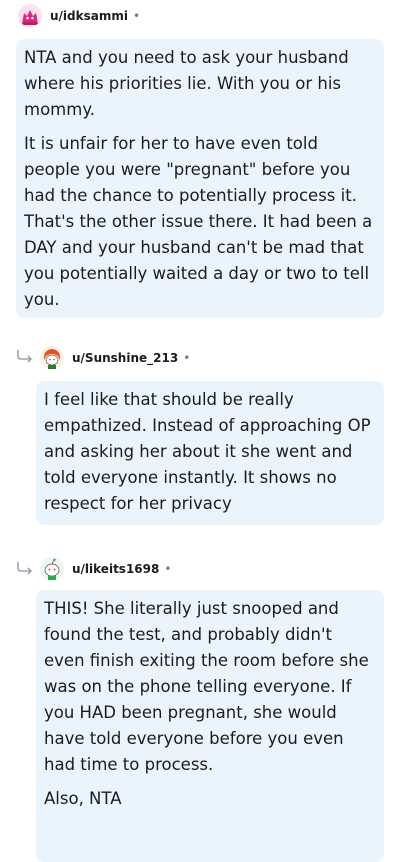  What do you see at coordinates (125, 358) in the screenshot?
I see `username: u/Sunshine_213` at bounding box center [125, 358].